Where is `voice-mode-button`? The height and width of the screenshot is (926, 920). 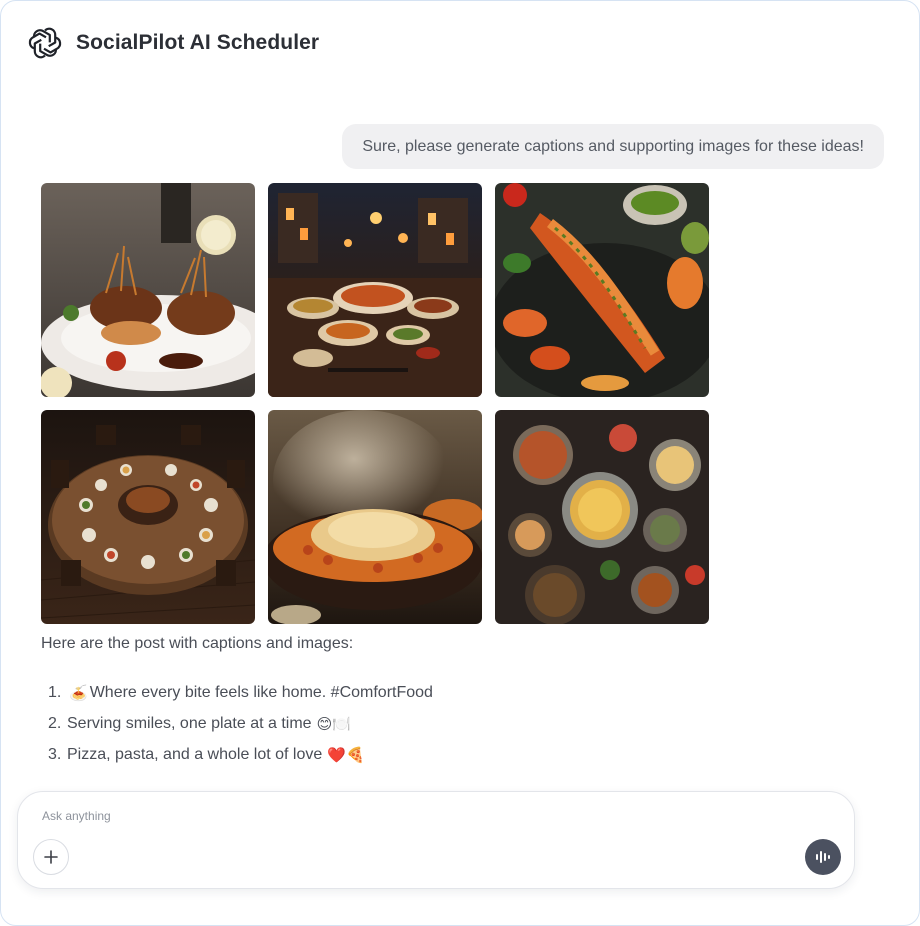 voice-mode-button is located at coordinates (823, 857).